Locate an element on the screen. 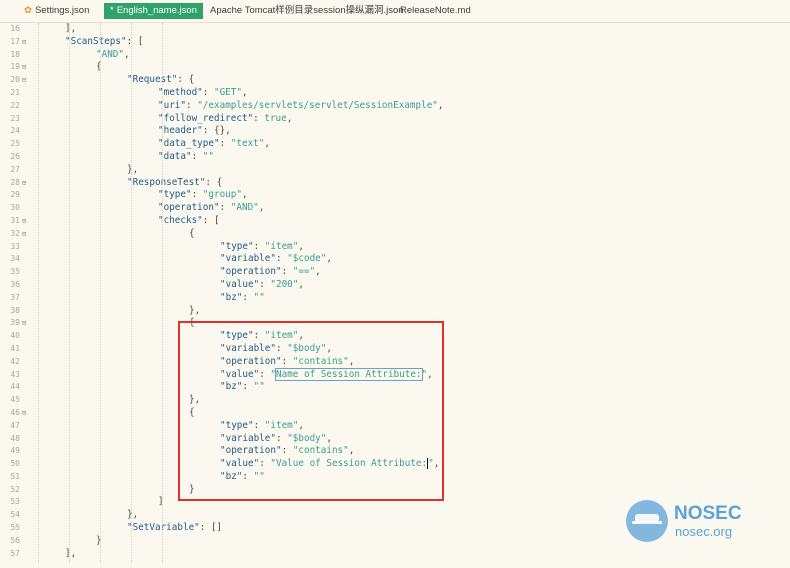 The width and height of the screenshot is (790, 568). code-line: 20 ⊟ "Request": { is located at coordinates (395, 80).